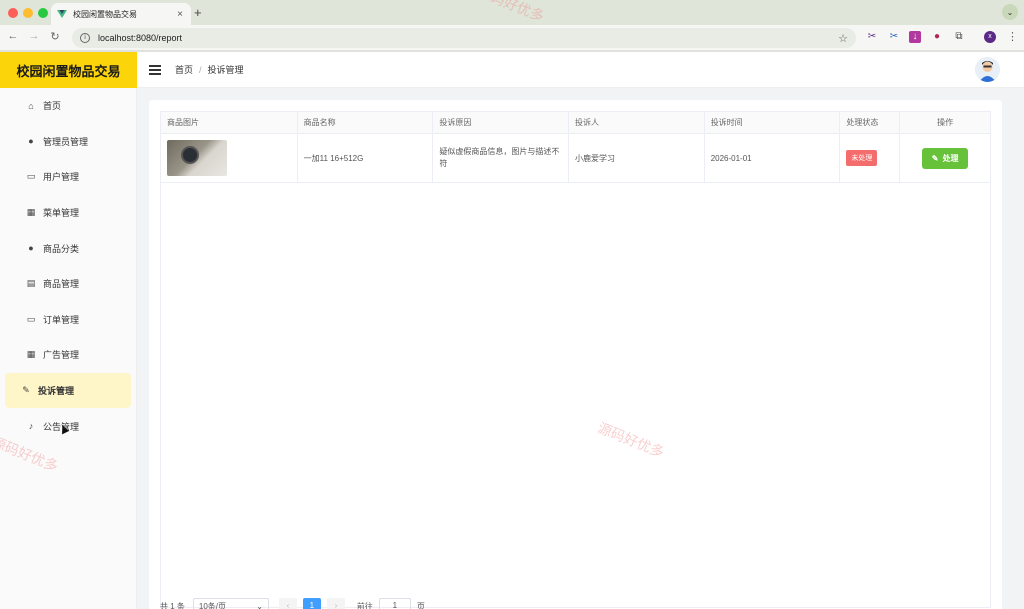  Describe the element at coordinates (1012, 36) in the screenshot. I see `browser-menu-icon: ⋮` at that location.